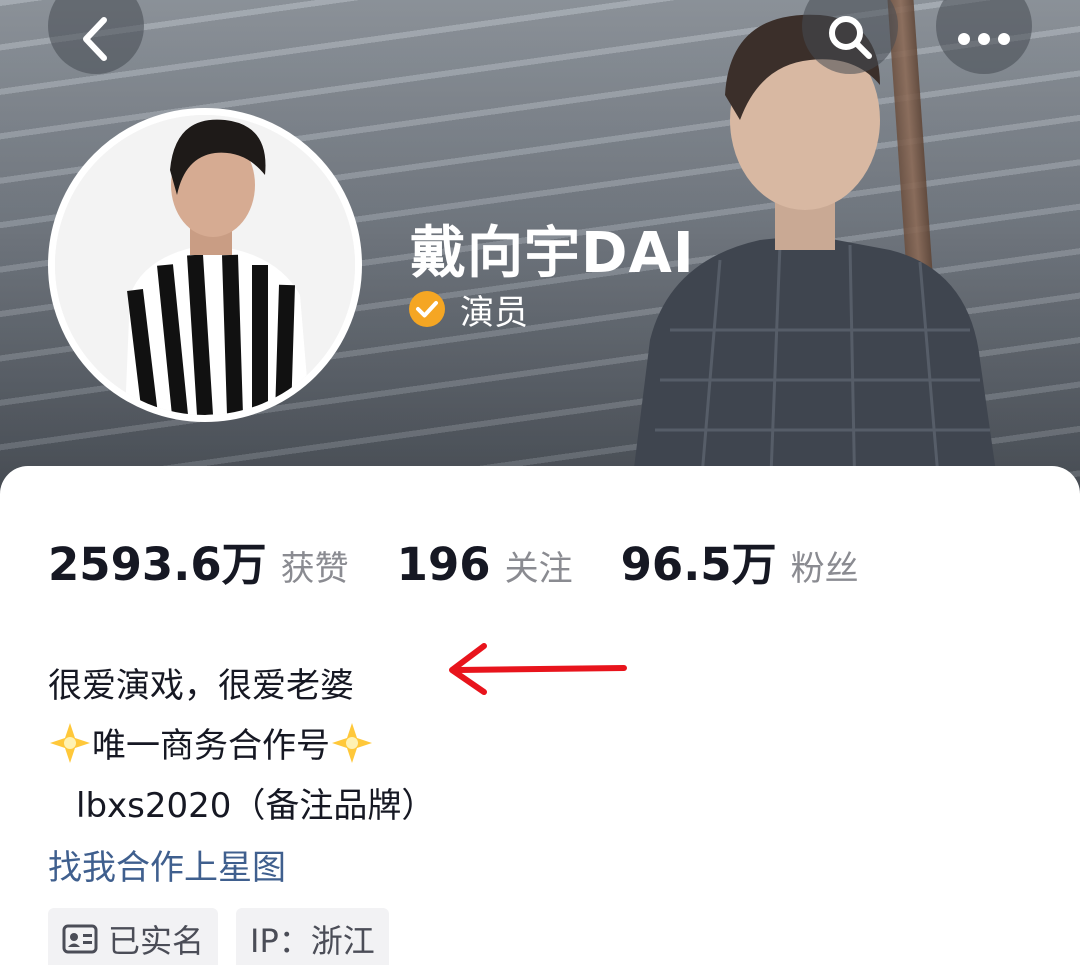 This screenshot has width=1080, height=965. Describe the element at coordinates (156, 941) in the screenshot. I see `realname-label: 已实名` at that location.